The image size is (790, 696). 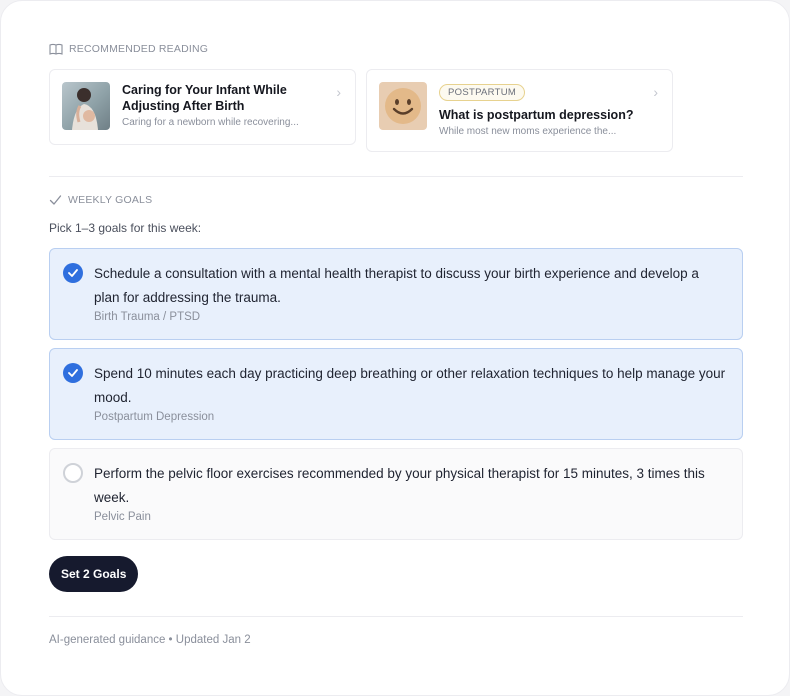 I want to click on recommended-reading-heading: RECOMMENDED READING, so click(x=128, y=49).